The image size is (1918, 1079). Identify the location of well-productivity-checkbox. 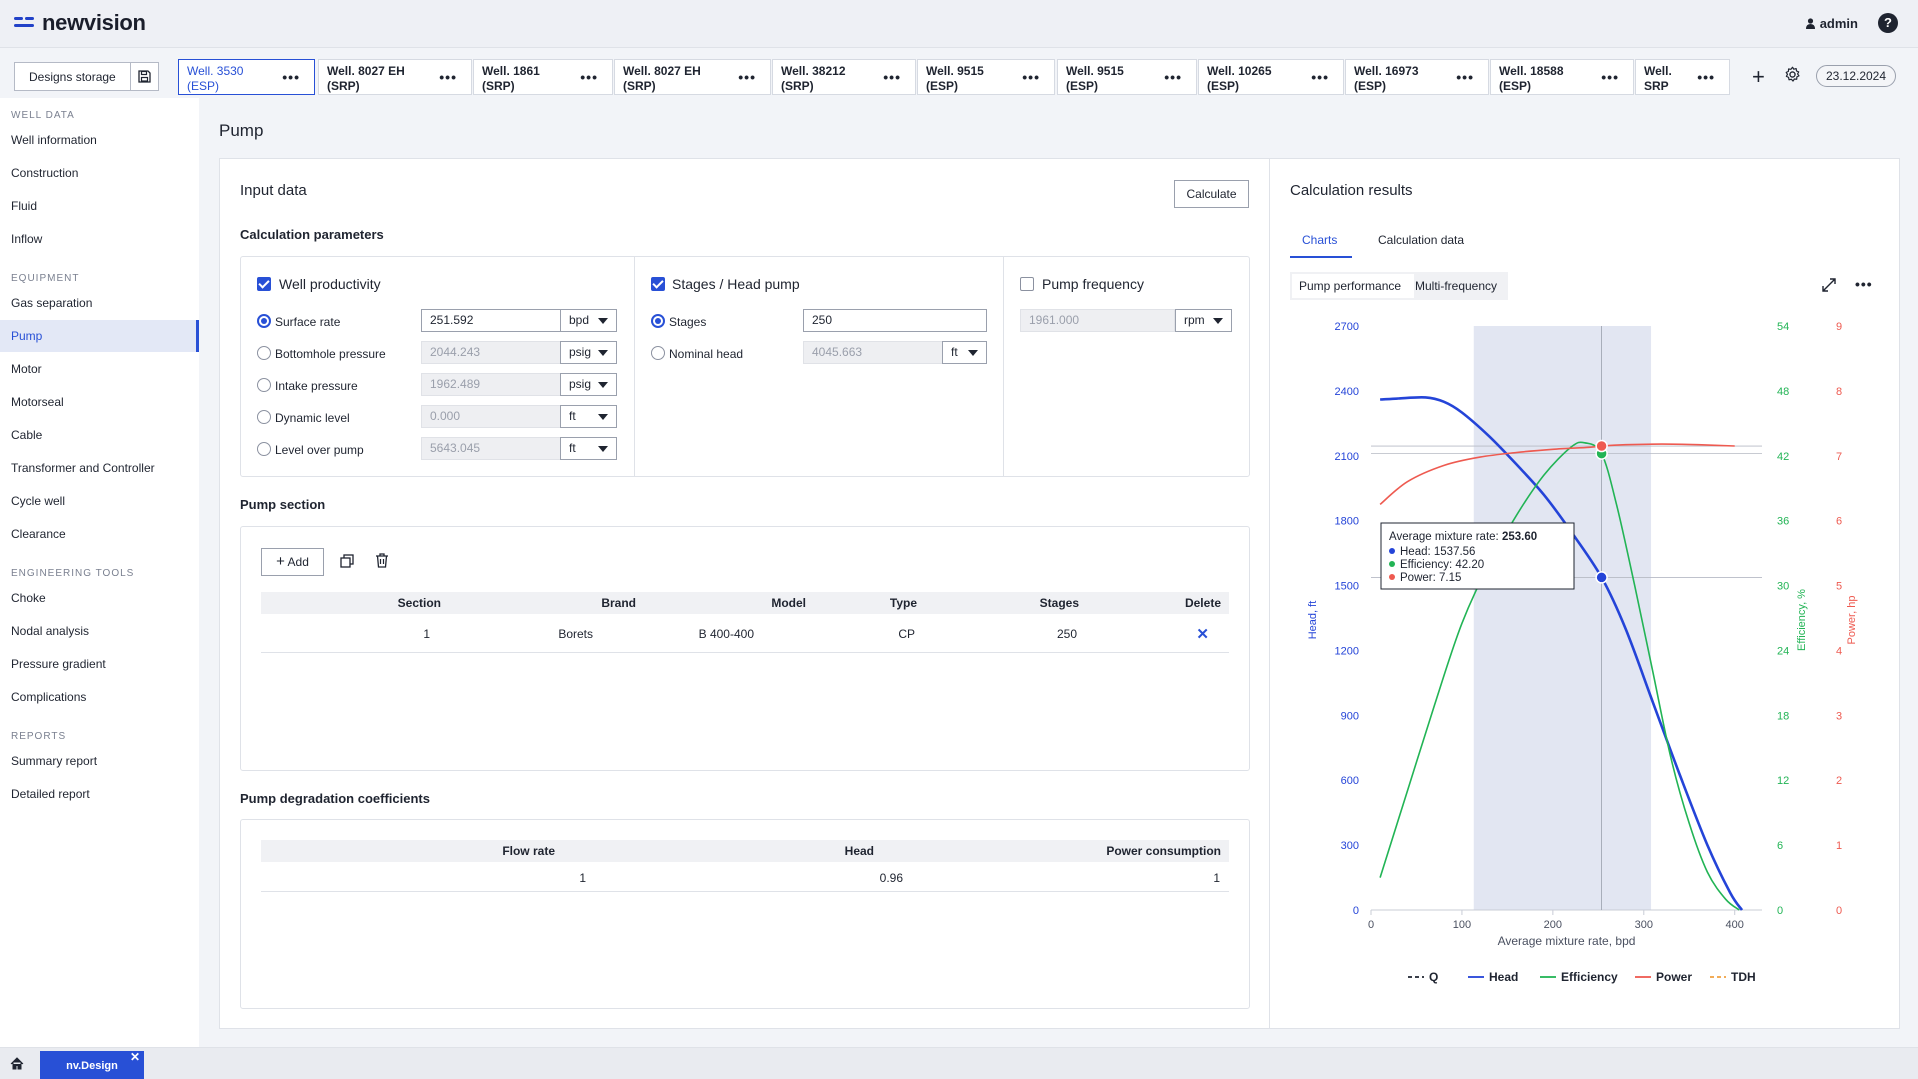
(264, 284).